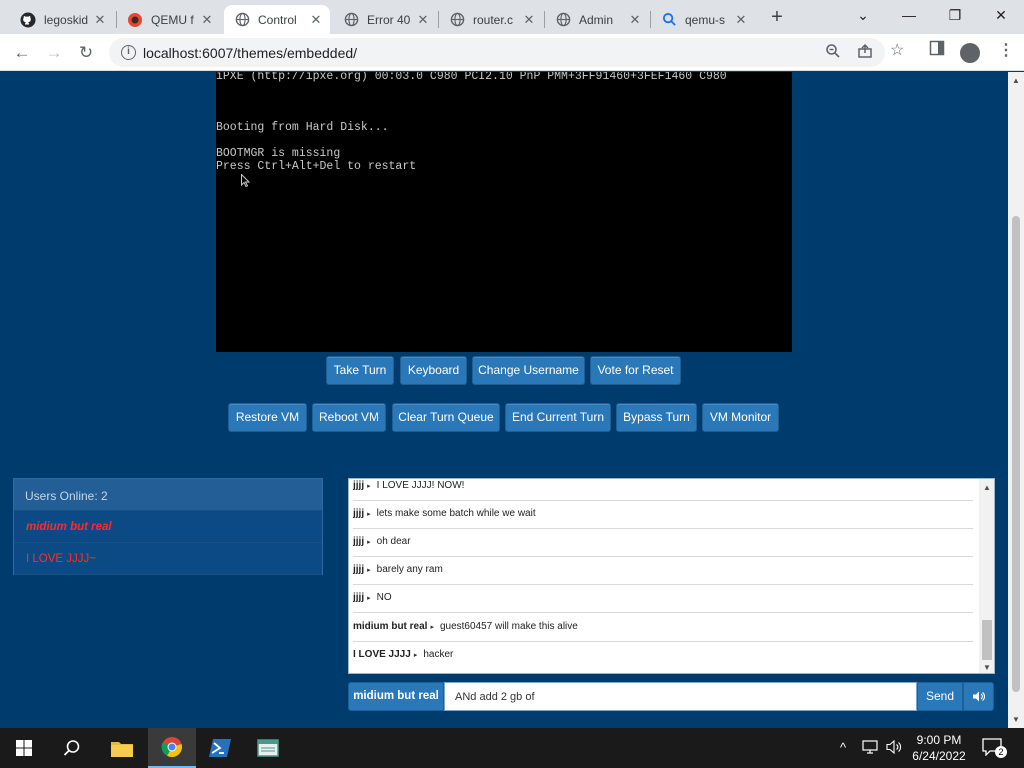 The width and height of the screenshot is (1024, 768). What do you see at coordinates (597, 19) in the screenshot?
I see `browser-tab: Admin ✕` at bounding box center [597, 19].